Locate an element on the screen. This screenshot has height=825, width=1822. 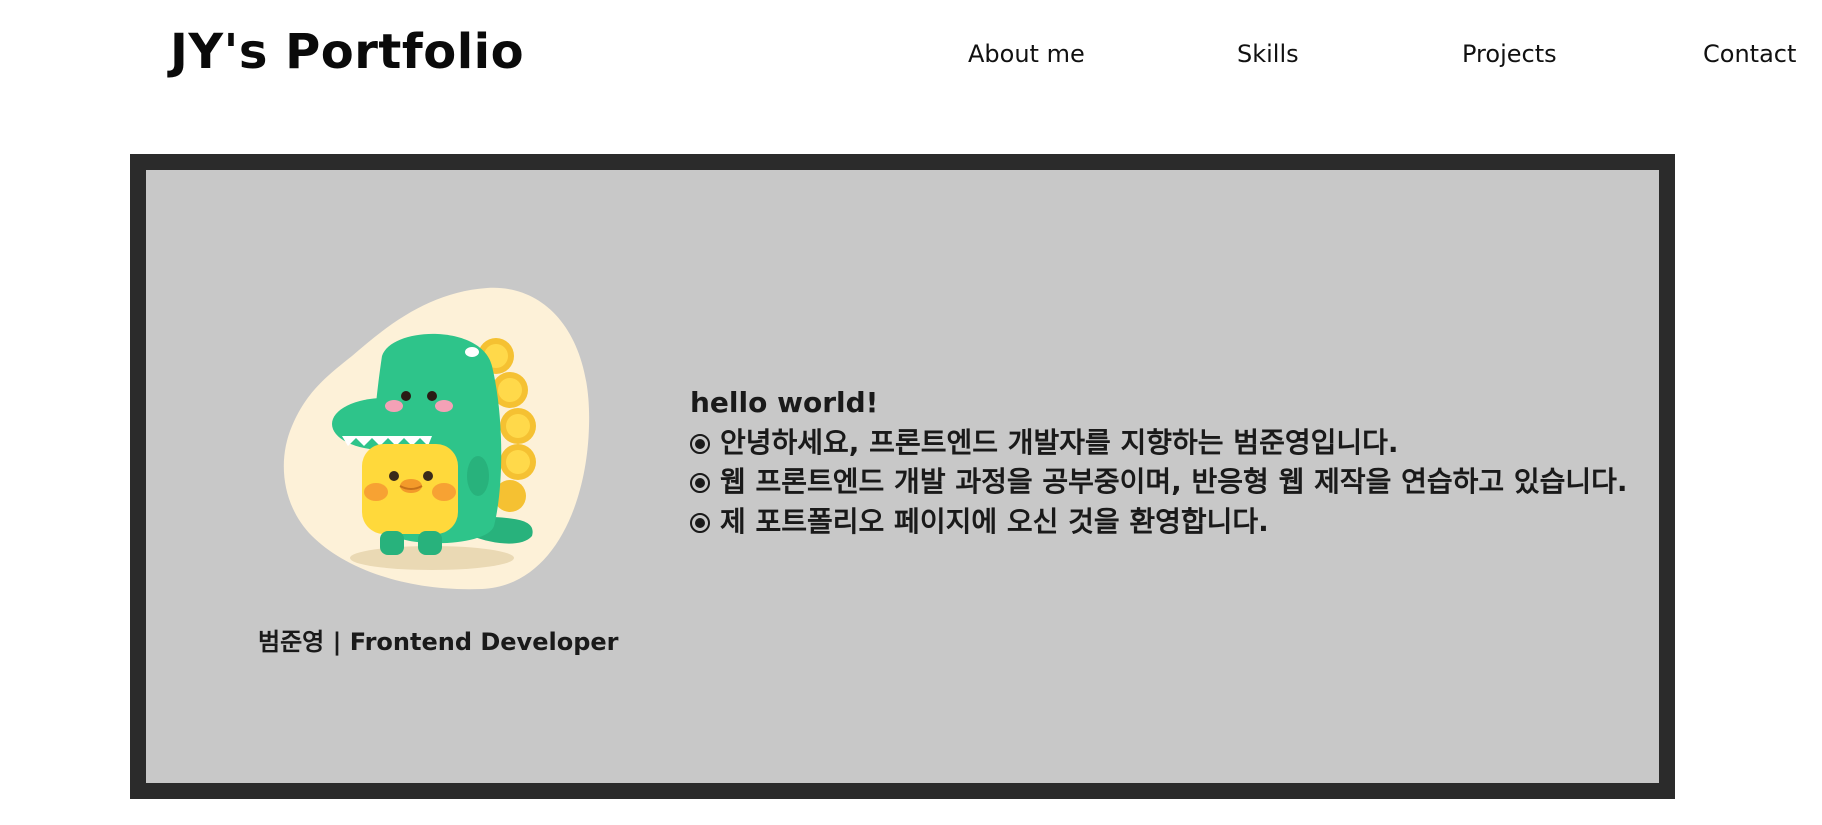
intro-line-3: 제 포트폴리오 페이지에 오신 것을 환영합니다. is located at coordinates (1165, 522).